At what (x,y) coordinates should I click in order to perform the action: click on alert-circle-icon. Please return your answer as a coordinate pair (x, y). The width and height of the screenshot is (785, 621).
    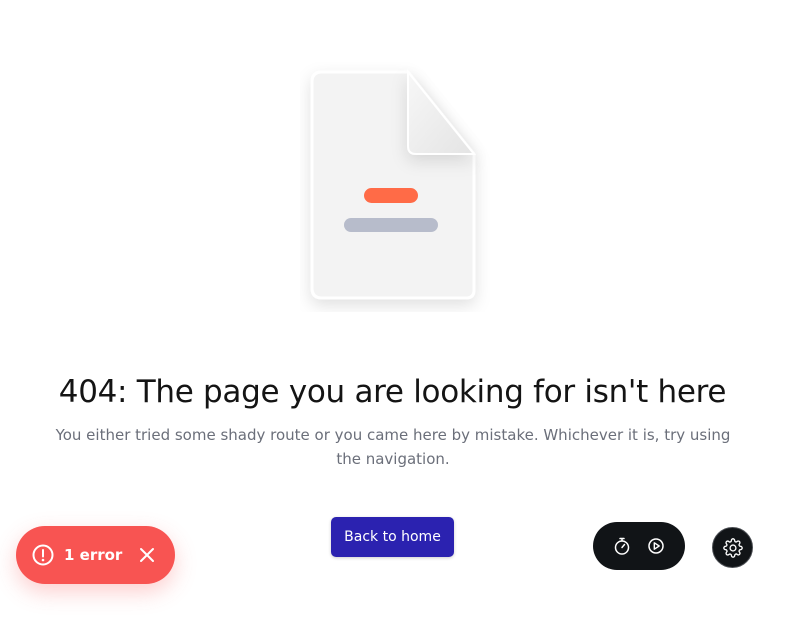
    Looking at the image, I should click on (43, 555).